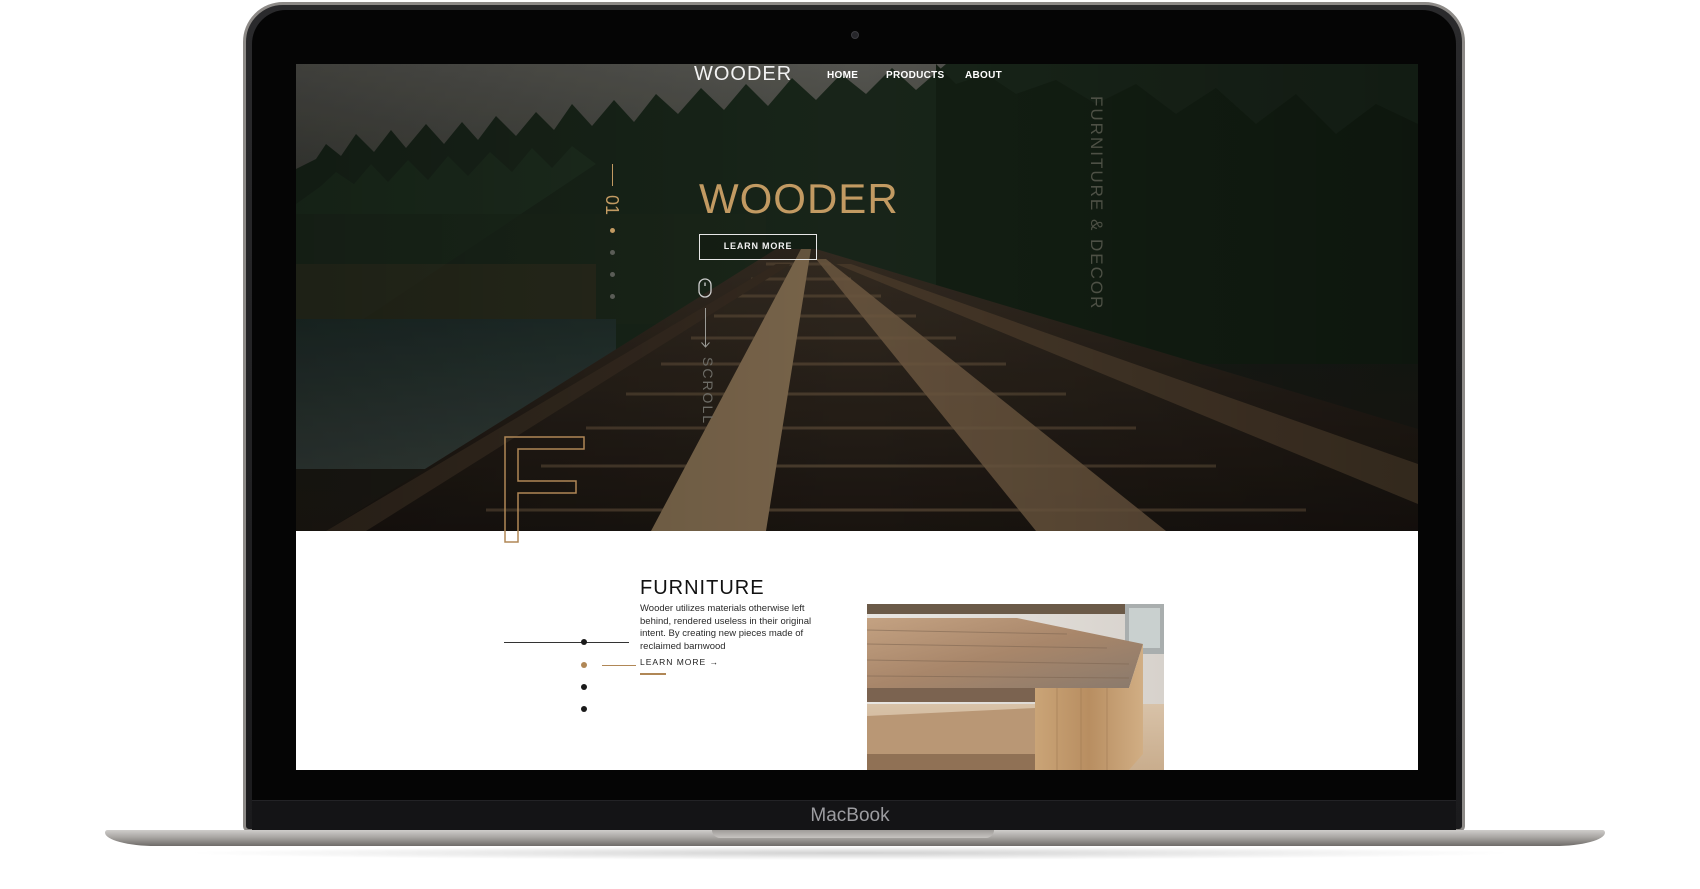 This screenshot has width=1700, height=889. Describe the element at coordinates (1096, 203) in the screenshot. I see `side-tagline: FURNITURE & DECOR` at that location.